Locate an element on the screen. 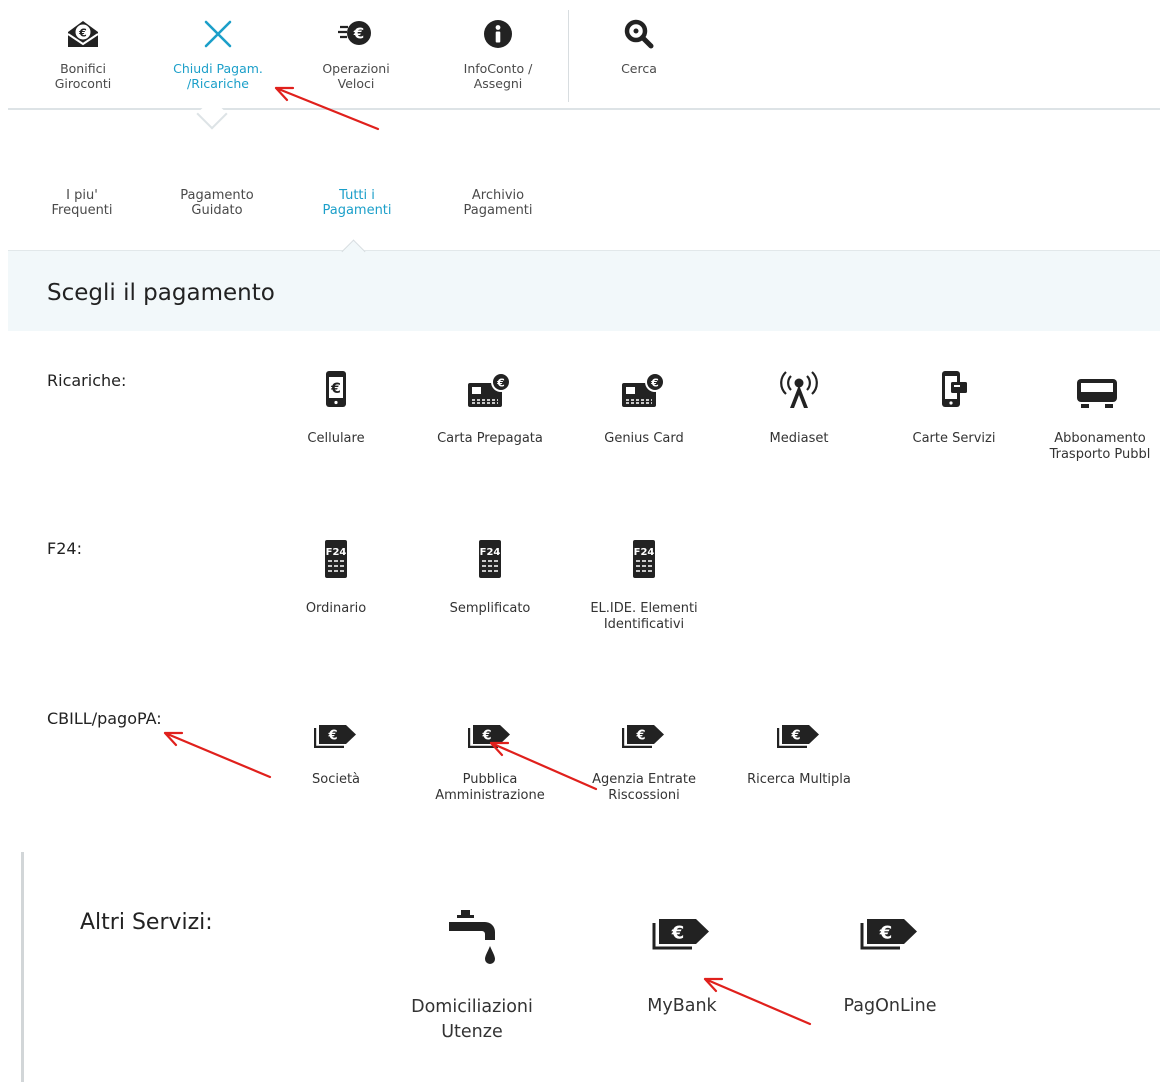  mobile-euro-icon: € is located at coordinates (336, 389).